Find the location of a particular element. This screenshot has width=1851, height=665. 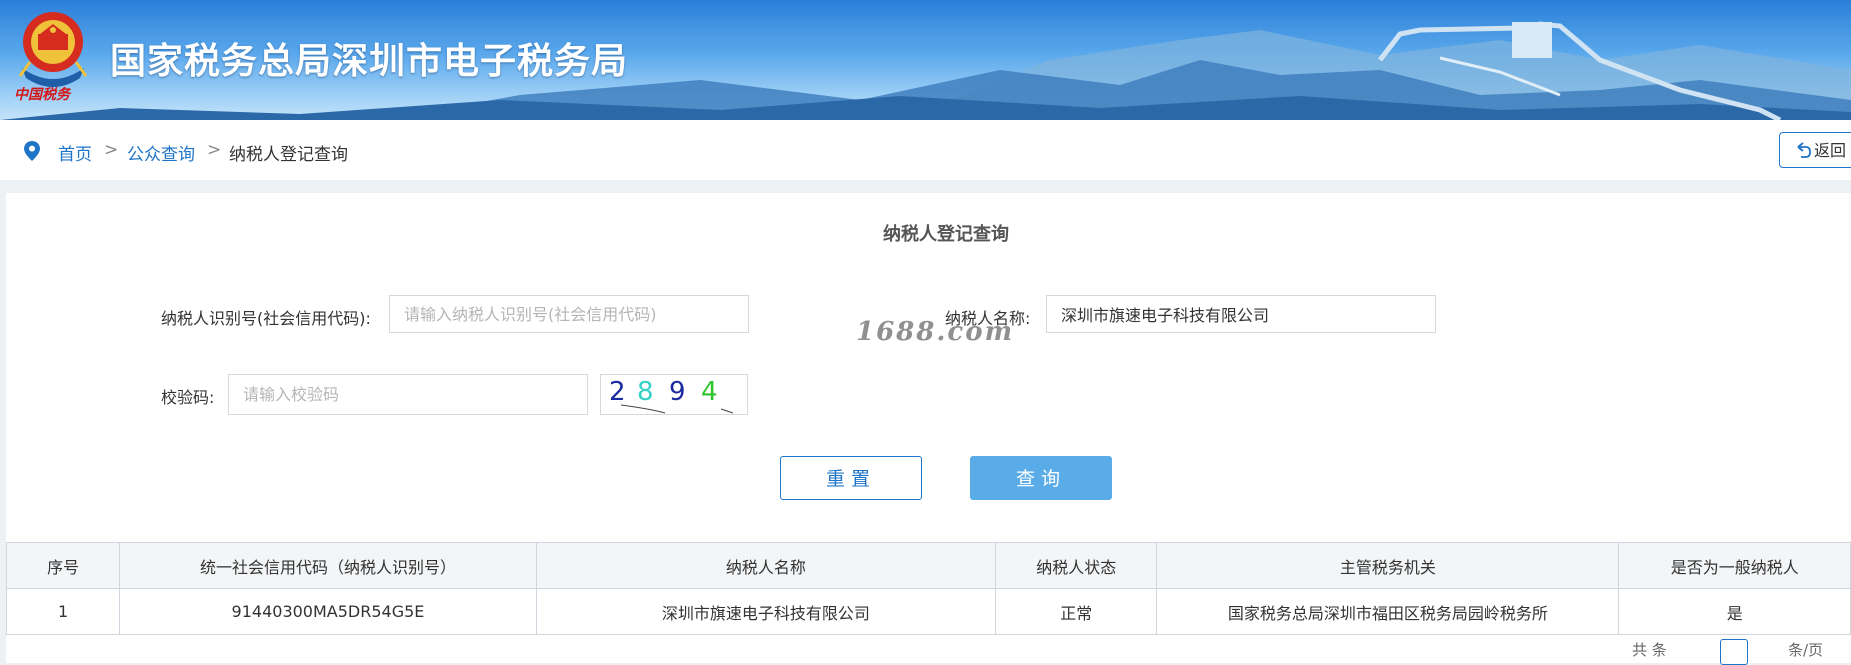

location-pin-icon is located at coordinates (32, 151).